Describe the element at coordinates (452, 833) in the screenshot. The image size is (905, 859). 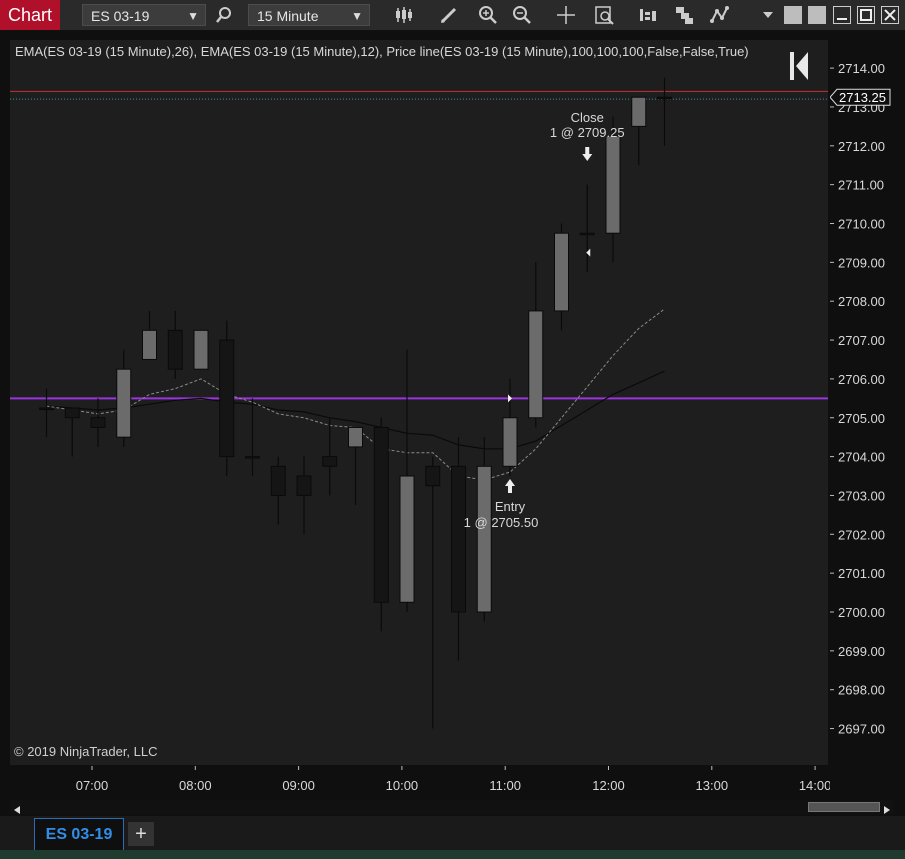
I see `chart-tabs-bar: ES 03-19 +` at that location.